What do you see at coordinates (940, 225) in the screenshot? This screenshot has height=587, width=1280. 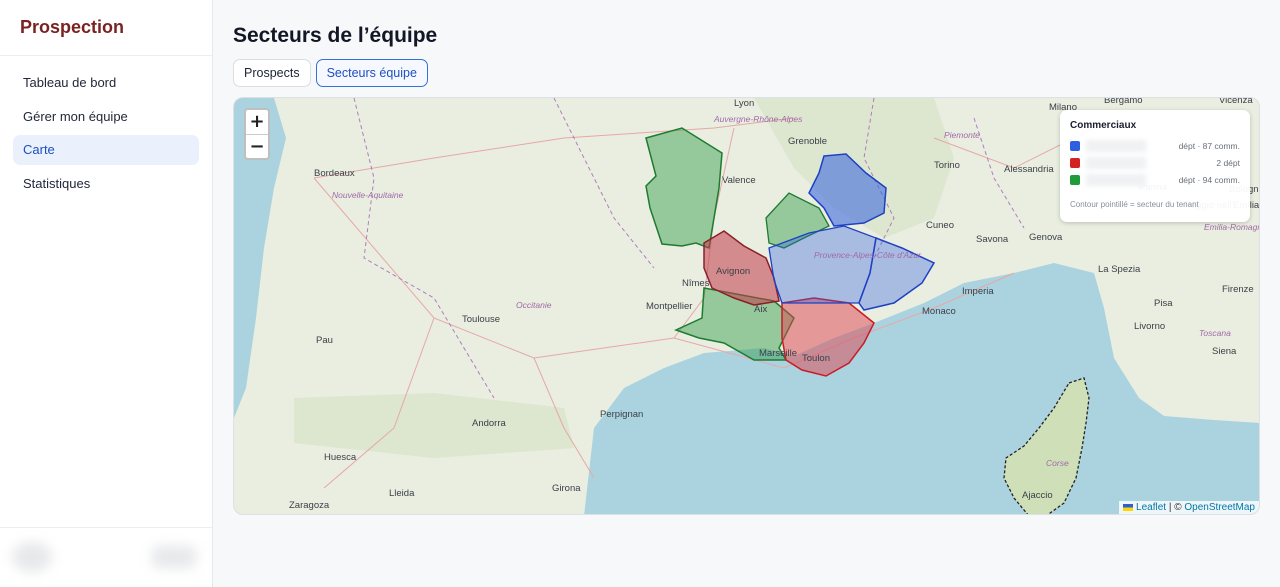 I see `map-label: Cuneo` at bounding box center [940, 225].